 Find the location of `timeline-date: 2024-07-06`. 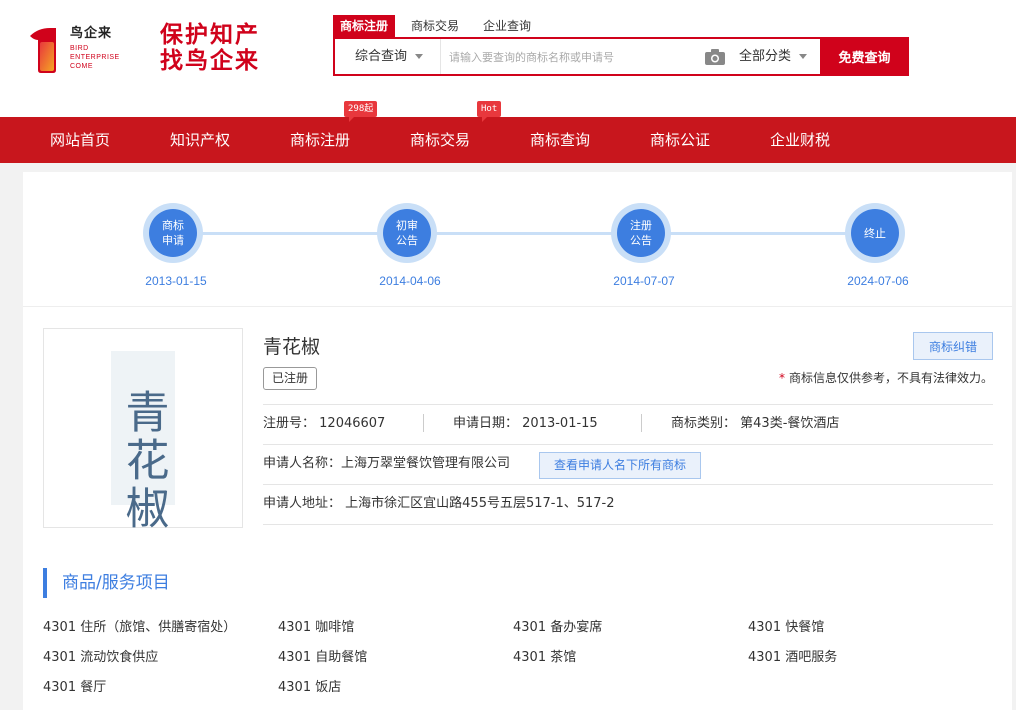

timeline-date: 2024-07-06 is located at coordinates (878, 281).